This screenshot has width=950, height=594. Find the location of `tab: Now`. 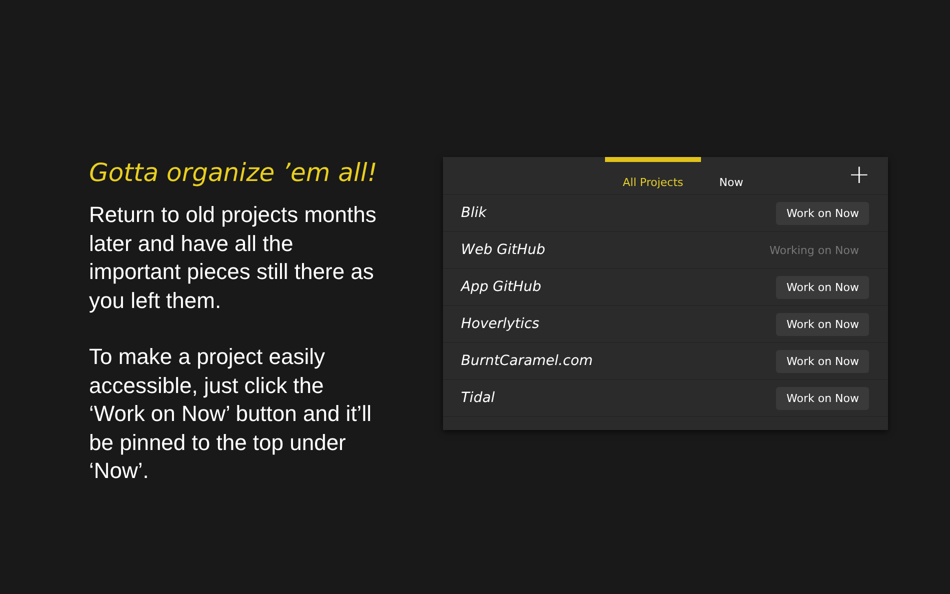

tab: Now is located at coordinates (731, 175).